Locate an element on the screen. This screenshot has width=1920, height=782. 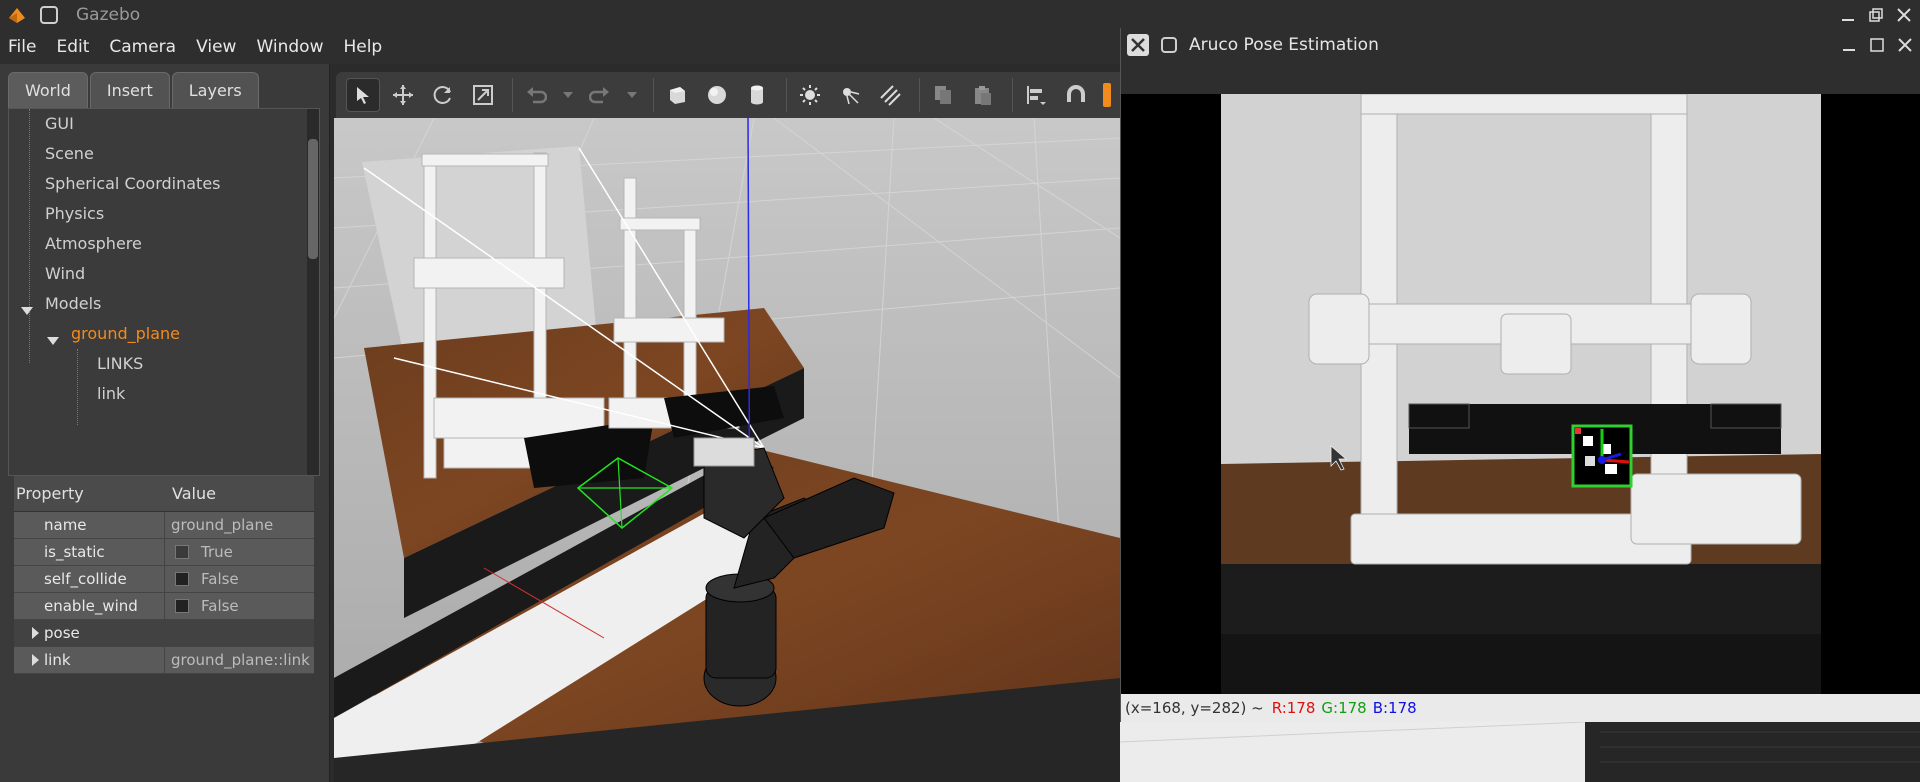
align-icon is located at coordinates (1036, 95).